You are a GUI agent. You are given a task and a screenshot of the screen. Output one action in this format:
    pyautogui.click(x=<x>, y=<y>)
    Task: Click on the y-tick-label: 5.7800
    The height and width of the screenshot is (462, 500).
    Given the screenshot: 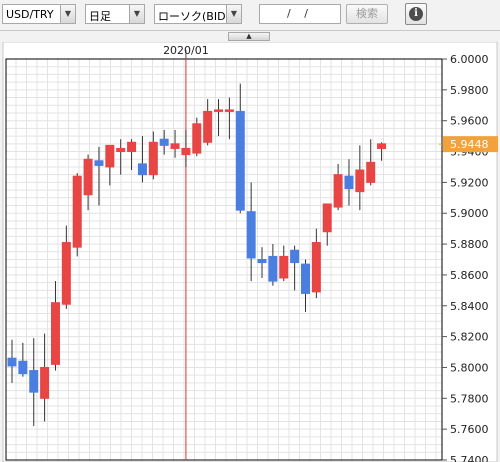 What is the action you would take?
    pyautogui.click(x=469, y=398)
    